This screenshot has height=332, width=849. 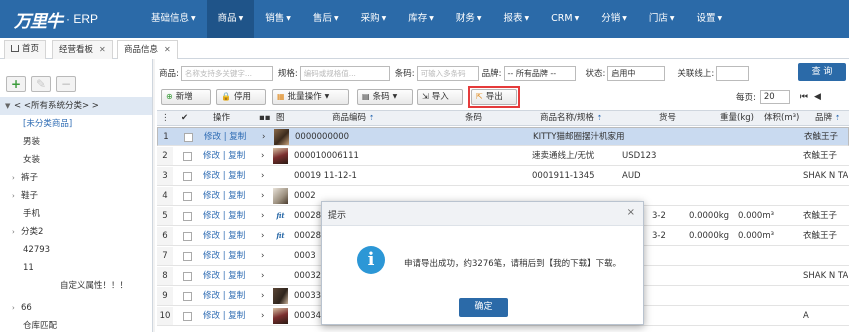 What do you see at coordinates (440, 97) in the screenshot?
I see `import-button: ⇲ 导入` at bounding box center [440, 97].